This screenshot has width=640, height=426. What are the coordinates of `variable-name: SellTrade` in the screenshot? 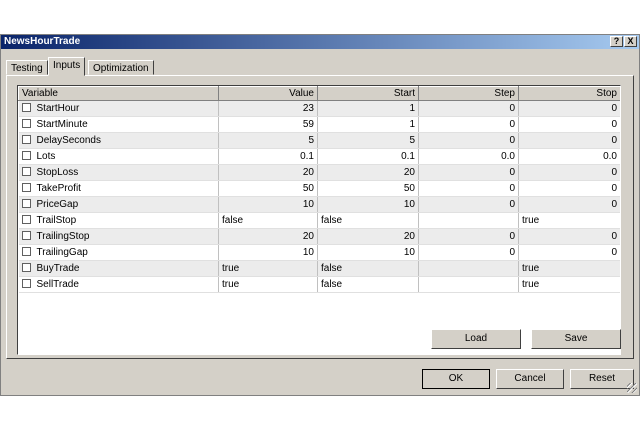 It's located at (57, 284).